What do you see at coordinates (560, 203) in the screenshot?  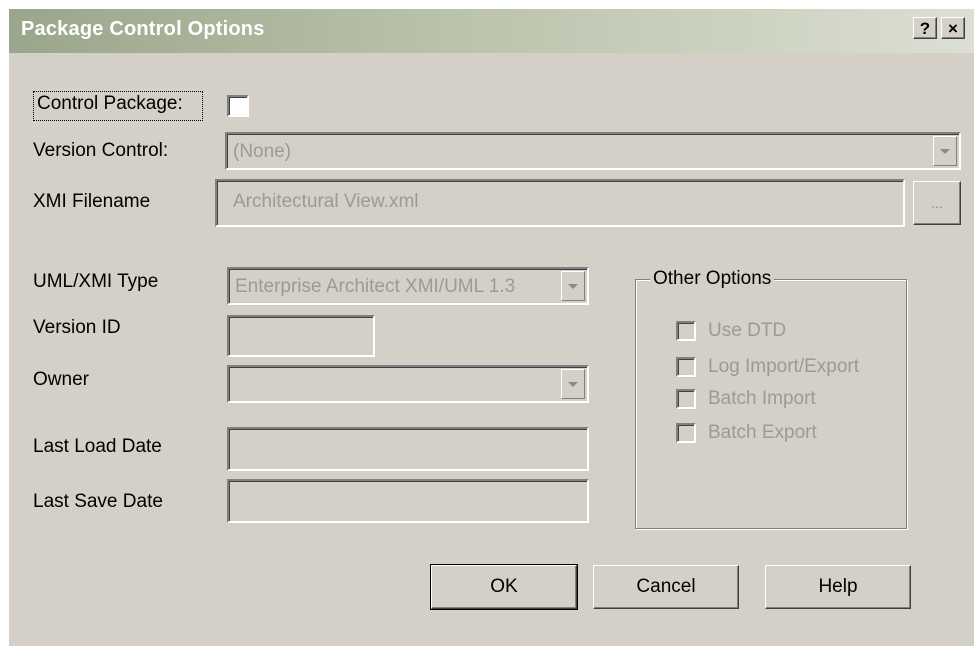 I see `xmi-filename-input: Architectural View.xml` at bounding box center [560, 203].